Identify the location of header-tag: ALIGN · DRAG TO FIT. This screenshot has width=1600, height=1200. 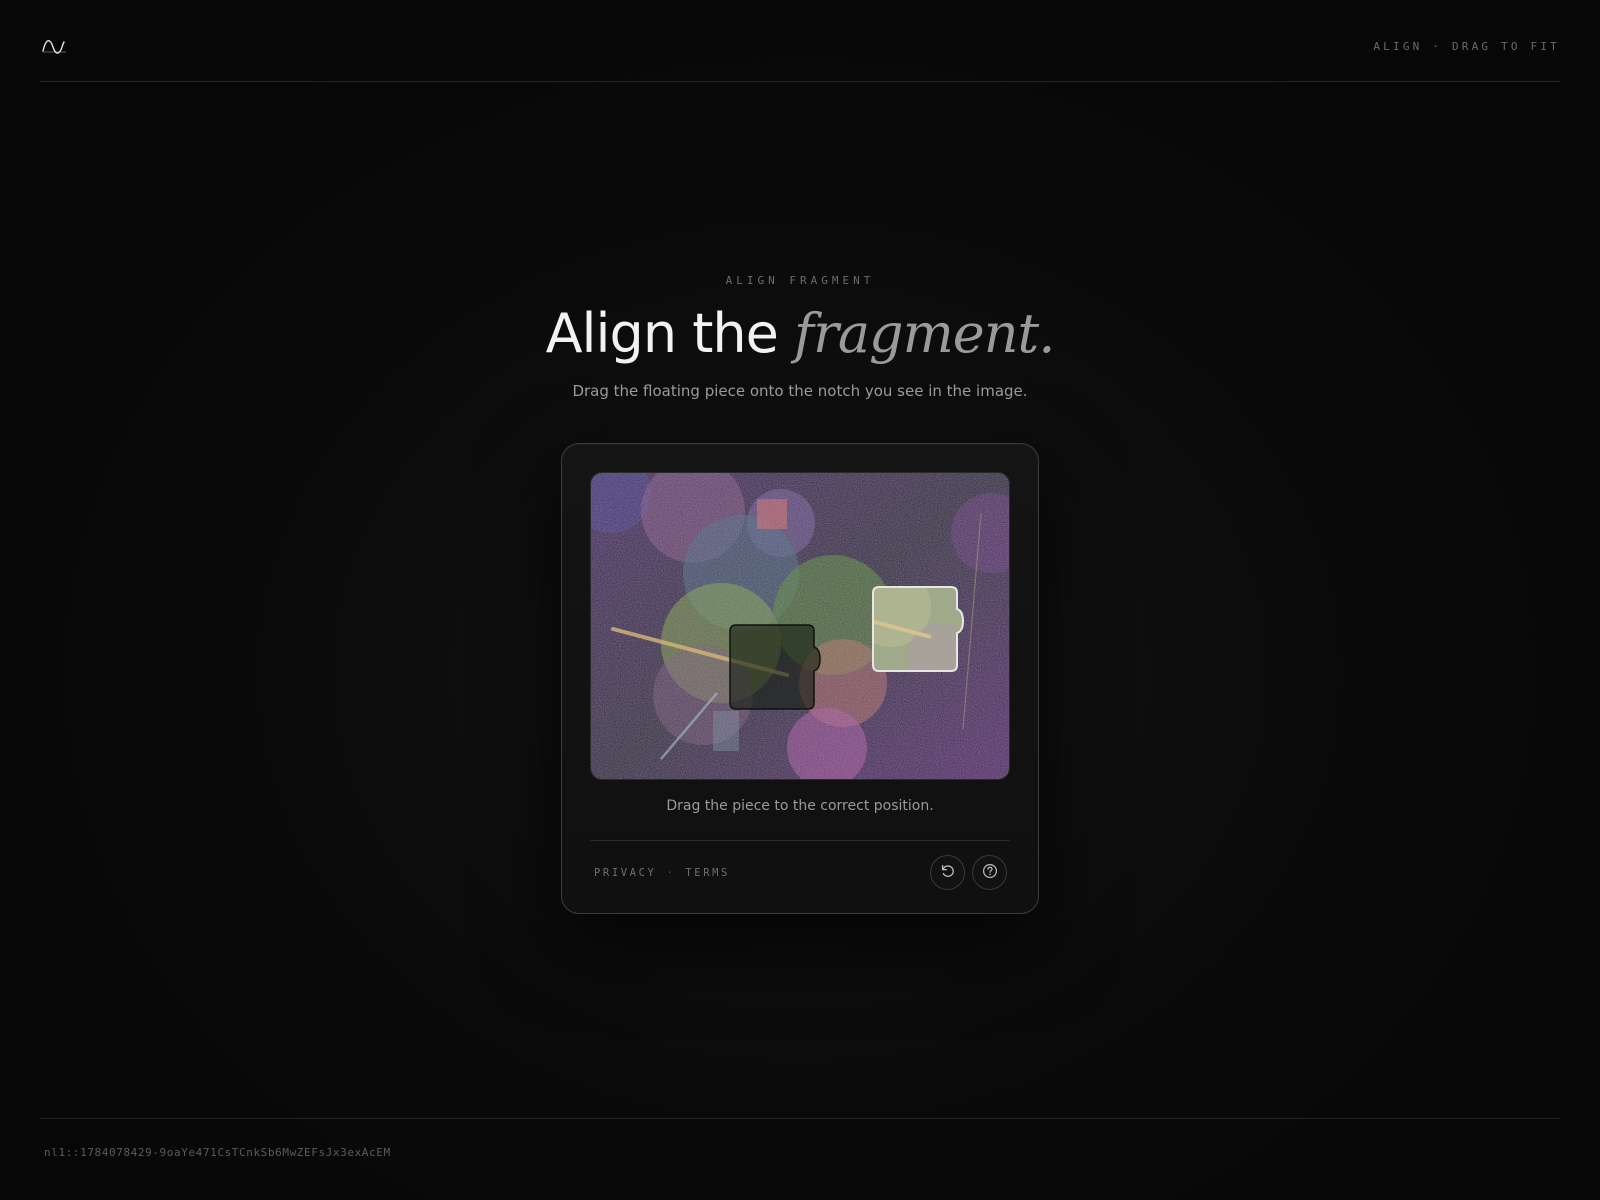
(1466, 46).